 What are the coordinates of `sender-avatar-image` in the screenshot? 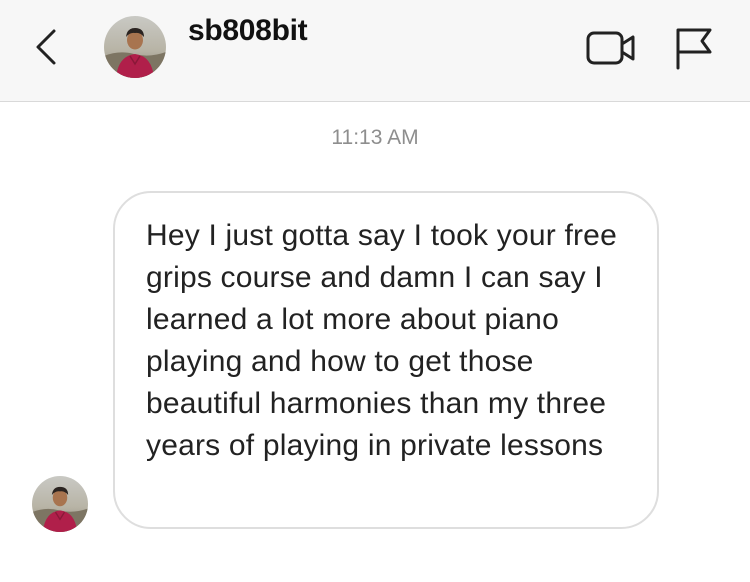 It's located at (60, 504).